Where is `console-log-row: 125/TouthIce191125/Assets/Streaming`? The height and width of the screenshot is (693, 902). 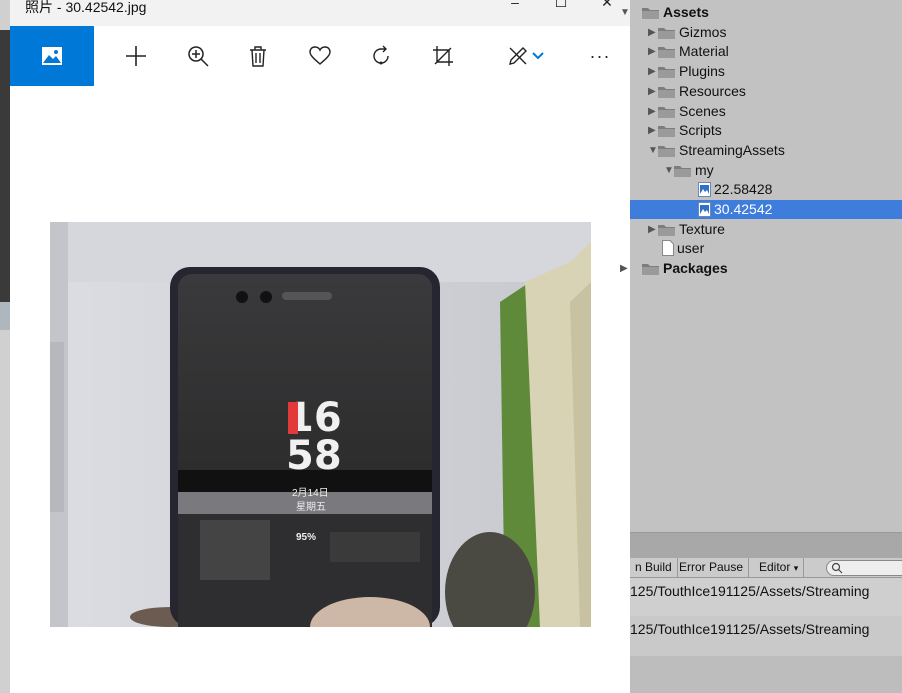 console-log-row: 125/TouthIce191125/Assets/Streaming is located at coordinates (766, 636).